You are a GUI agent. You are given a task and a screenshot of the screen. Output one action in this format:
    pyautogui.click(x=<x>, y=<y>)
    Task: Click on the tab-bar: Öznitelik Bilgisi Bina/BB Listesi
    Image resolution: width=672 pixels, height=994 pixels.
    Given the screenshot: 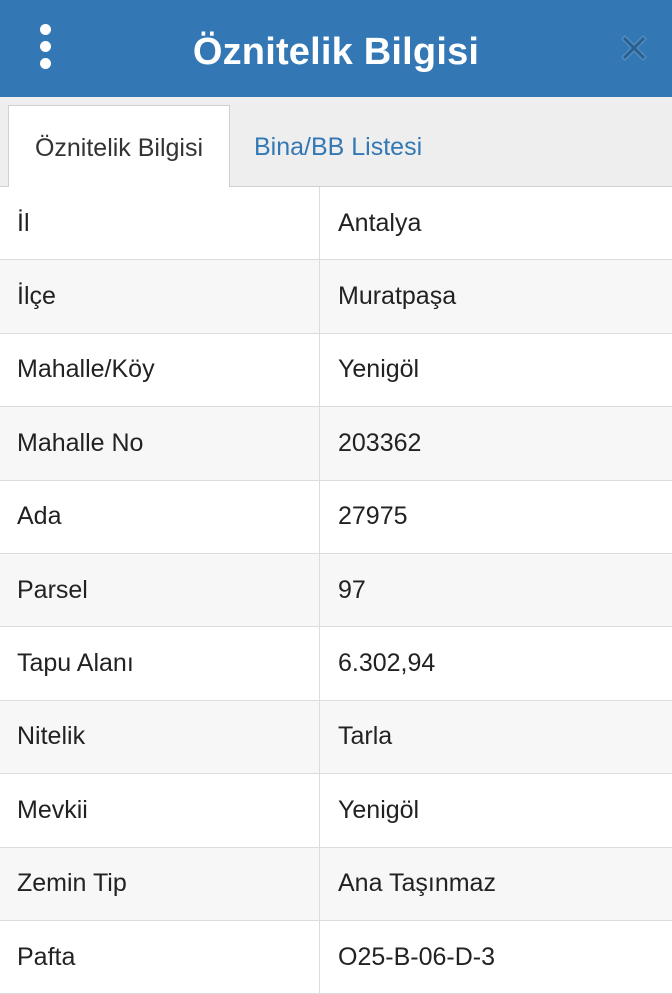 What is the action you would take?
    pyautogui.click(x=336, y=142)
    